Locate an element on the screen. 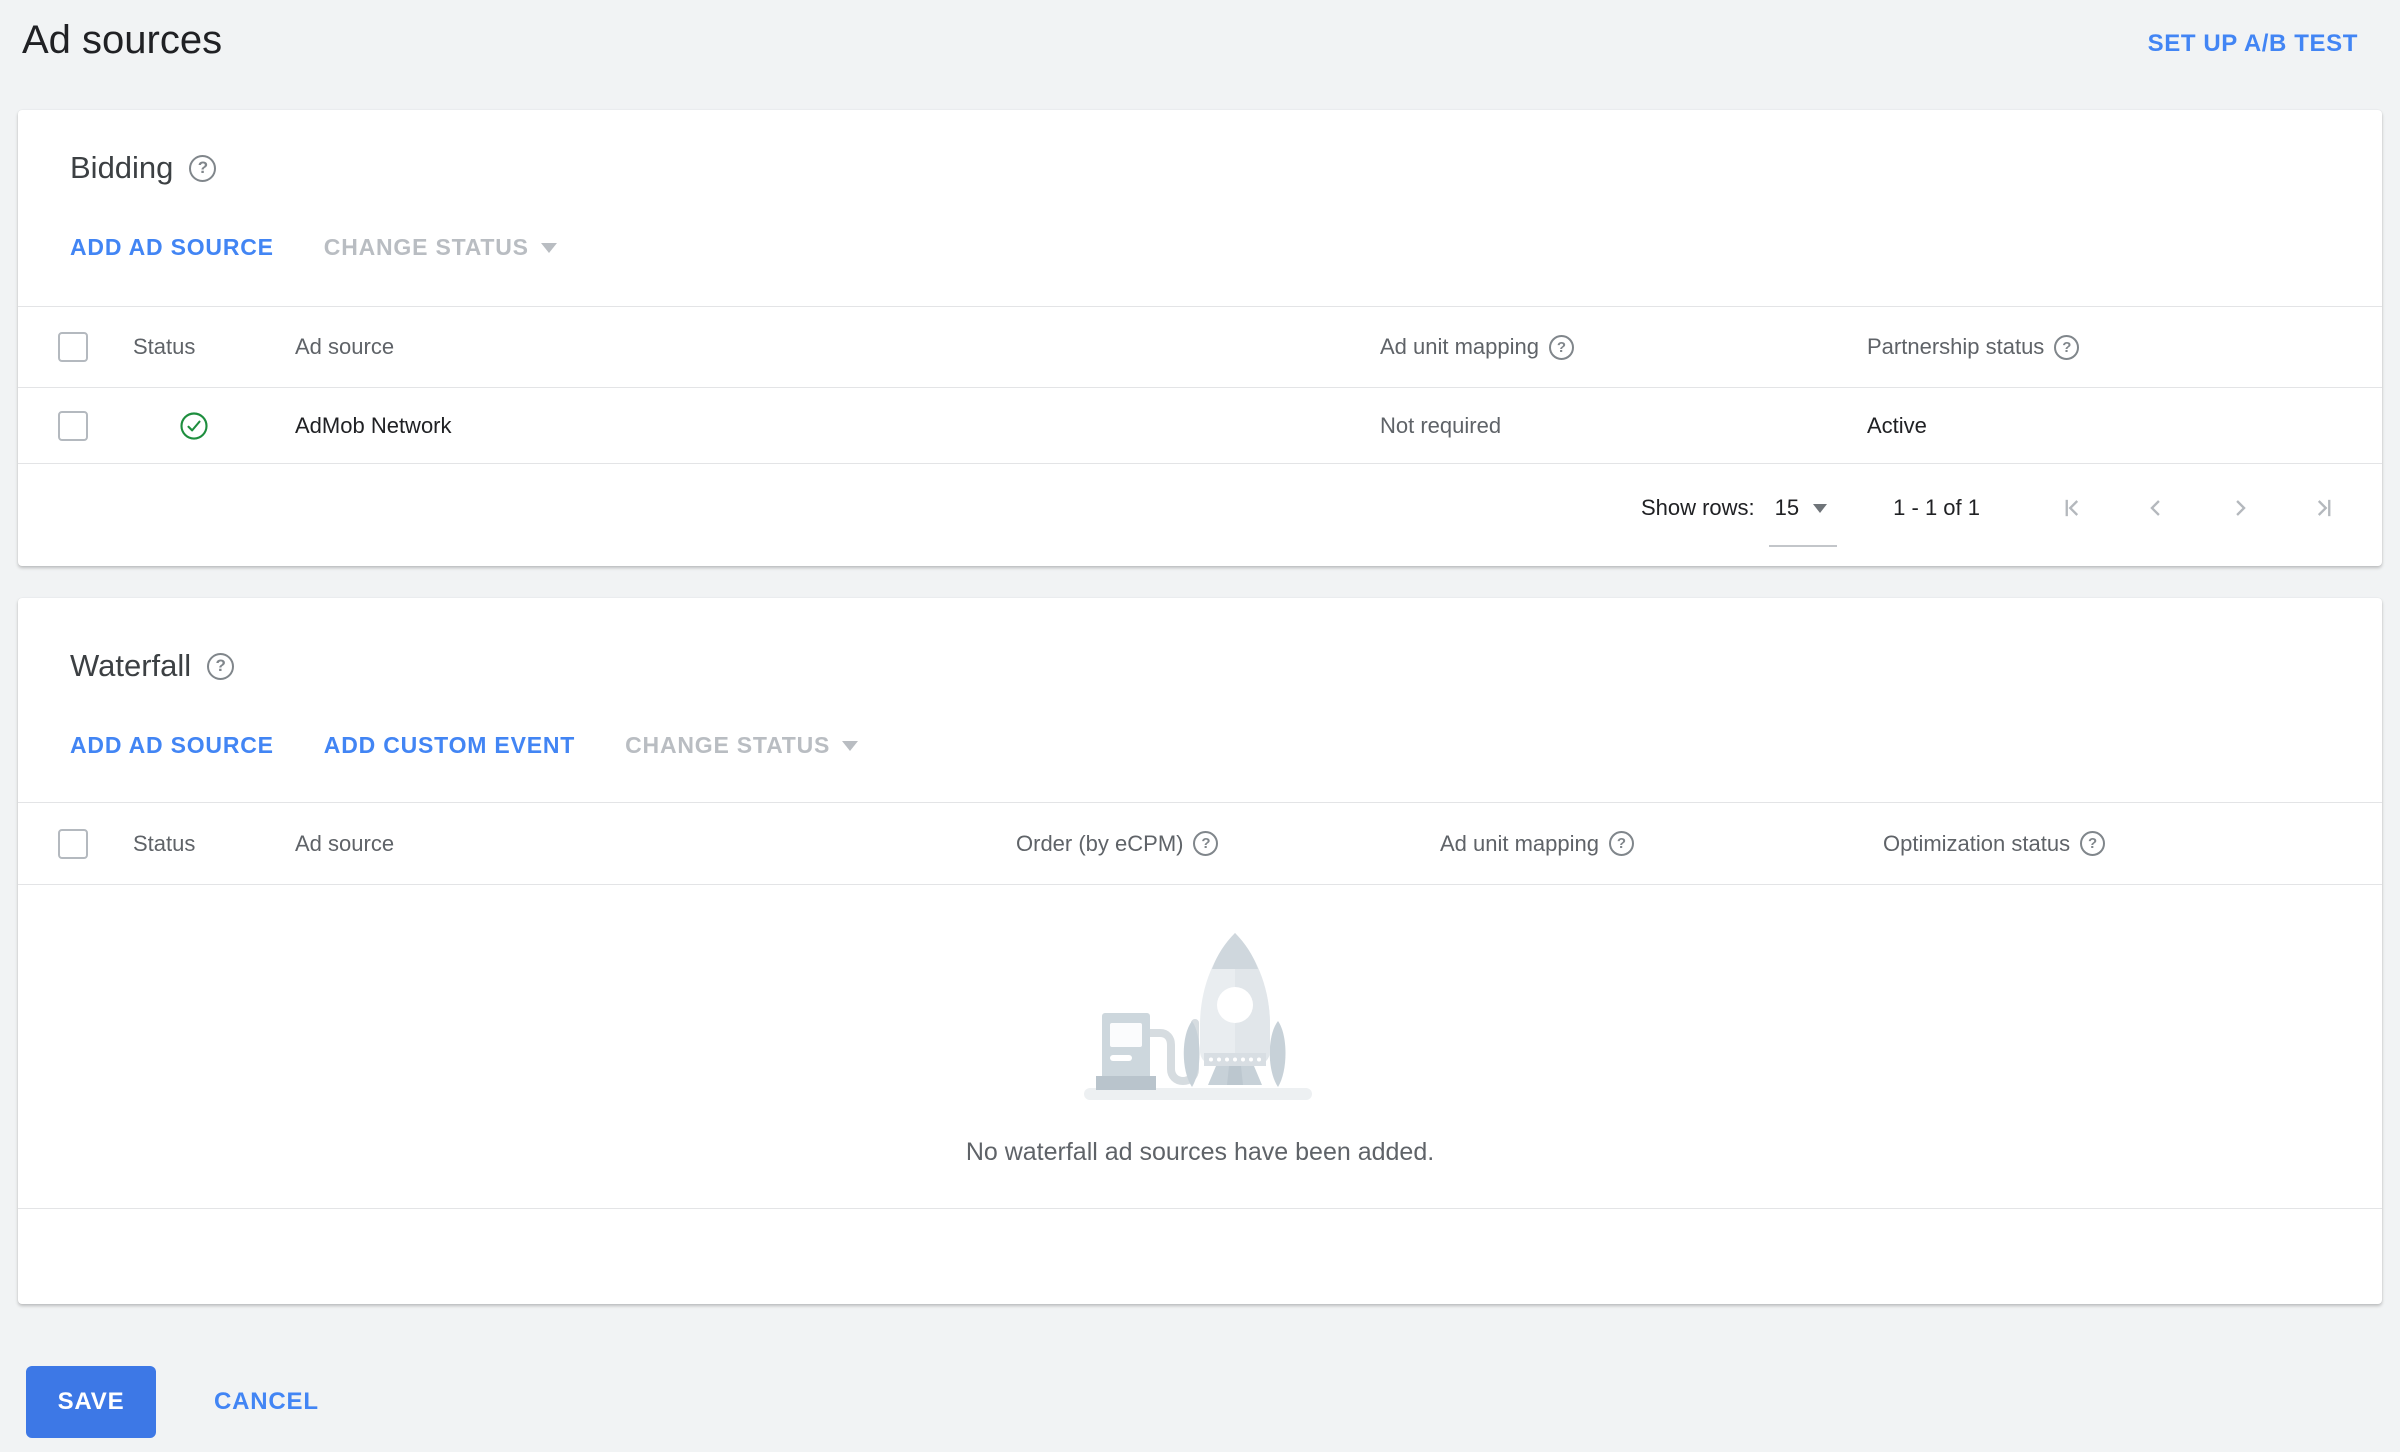  bidding-change-status-button: CHANGE STATUS is located at coordinates (440, 247).